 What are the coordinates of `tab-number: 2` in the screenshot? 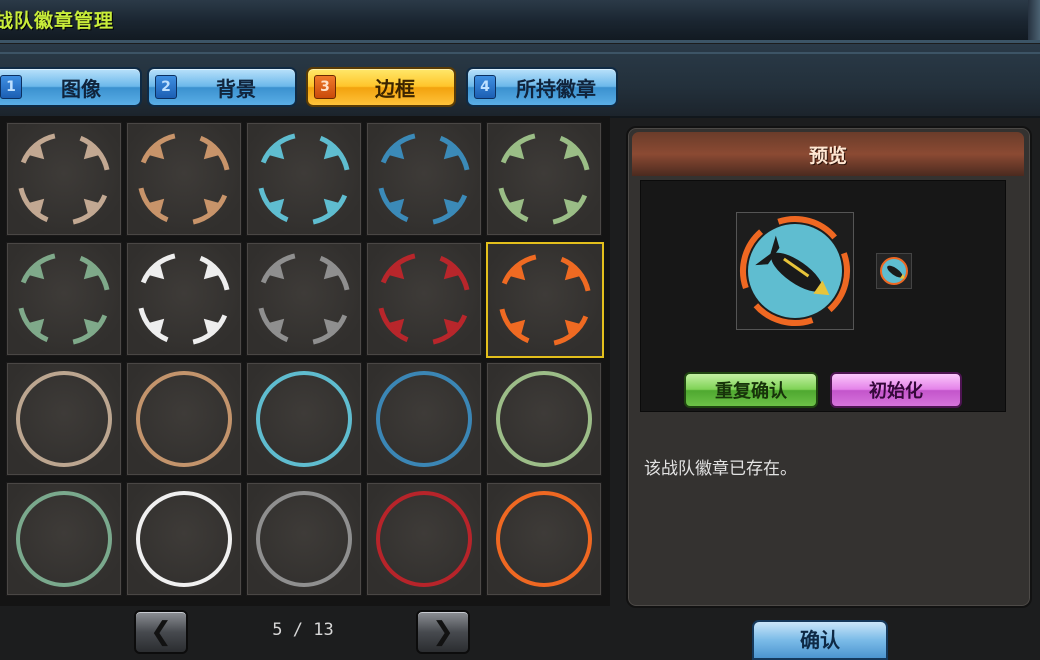 It's located at (166, 87).